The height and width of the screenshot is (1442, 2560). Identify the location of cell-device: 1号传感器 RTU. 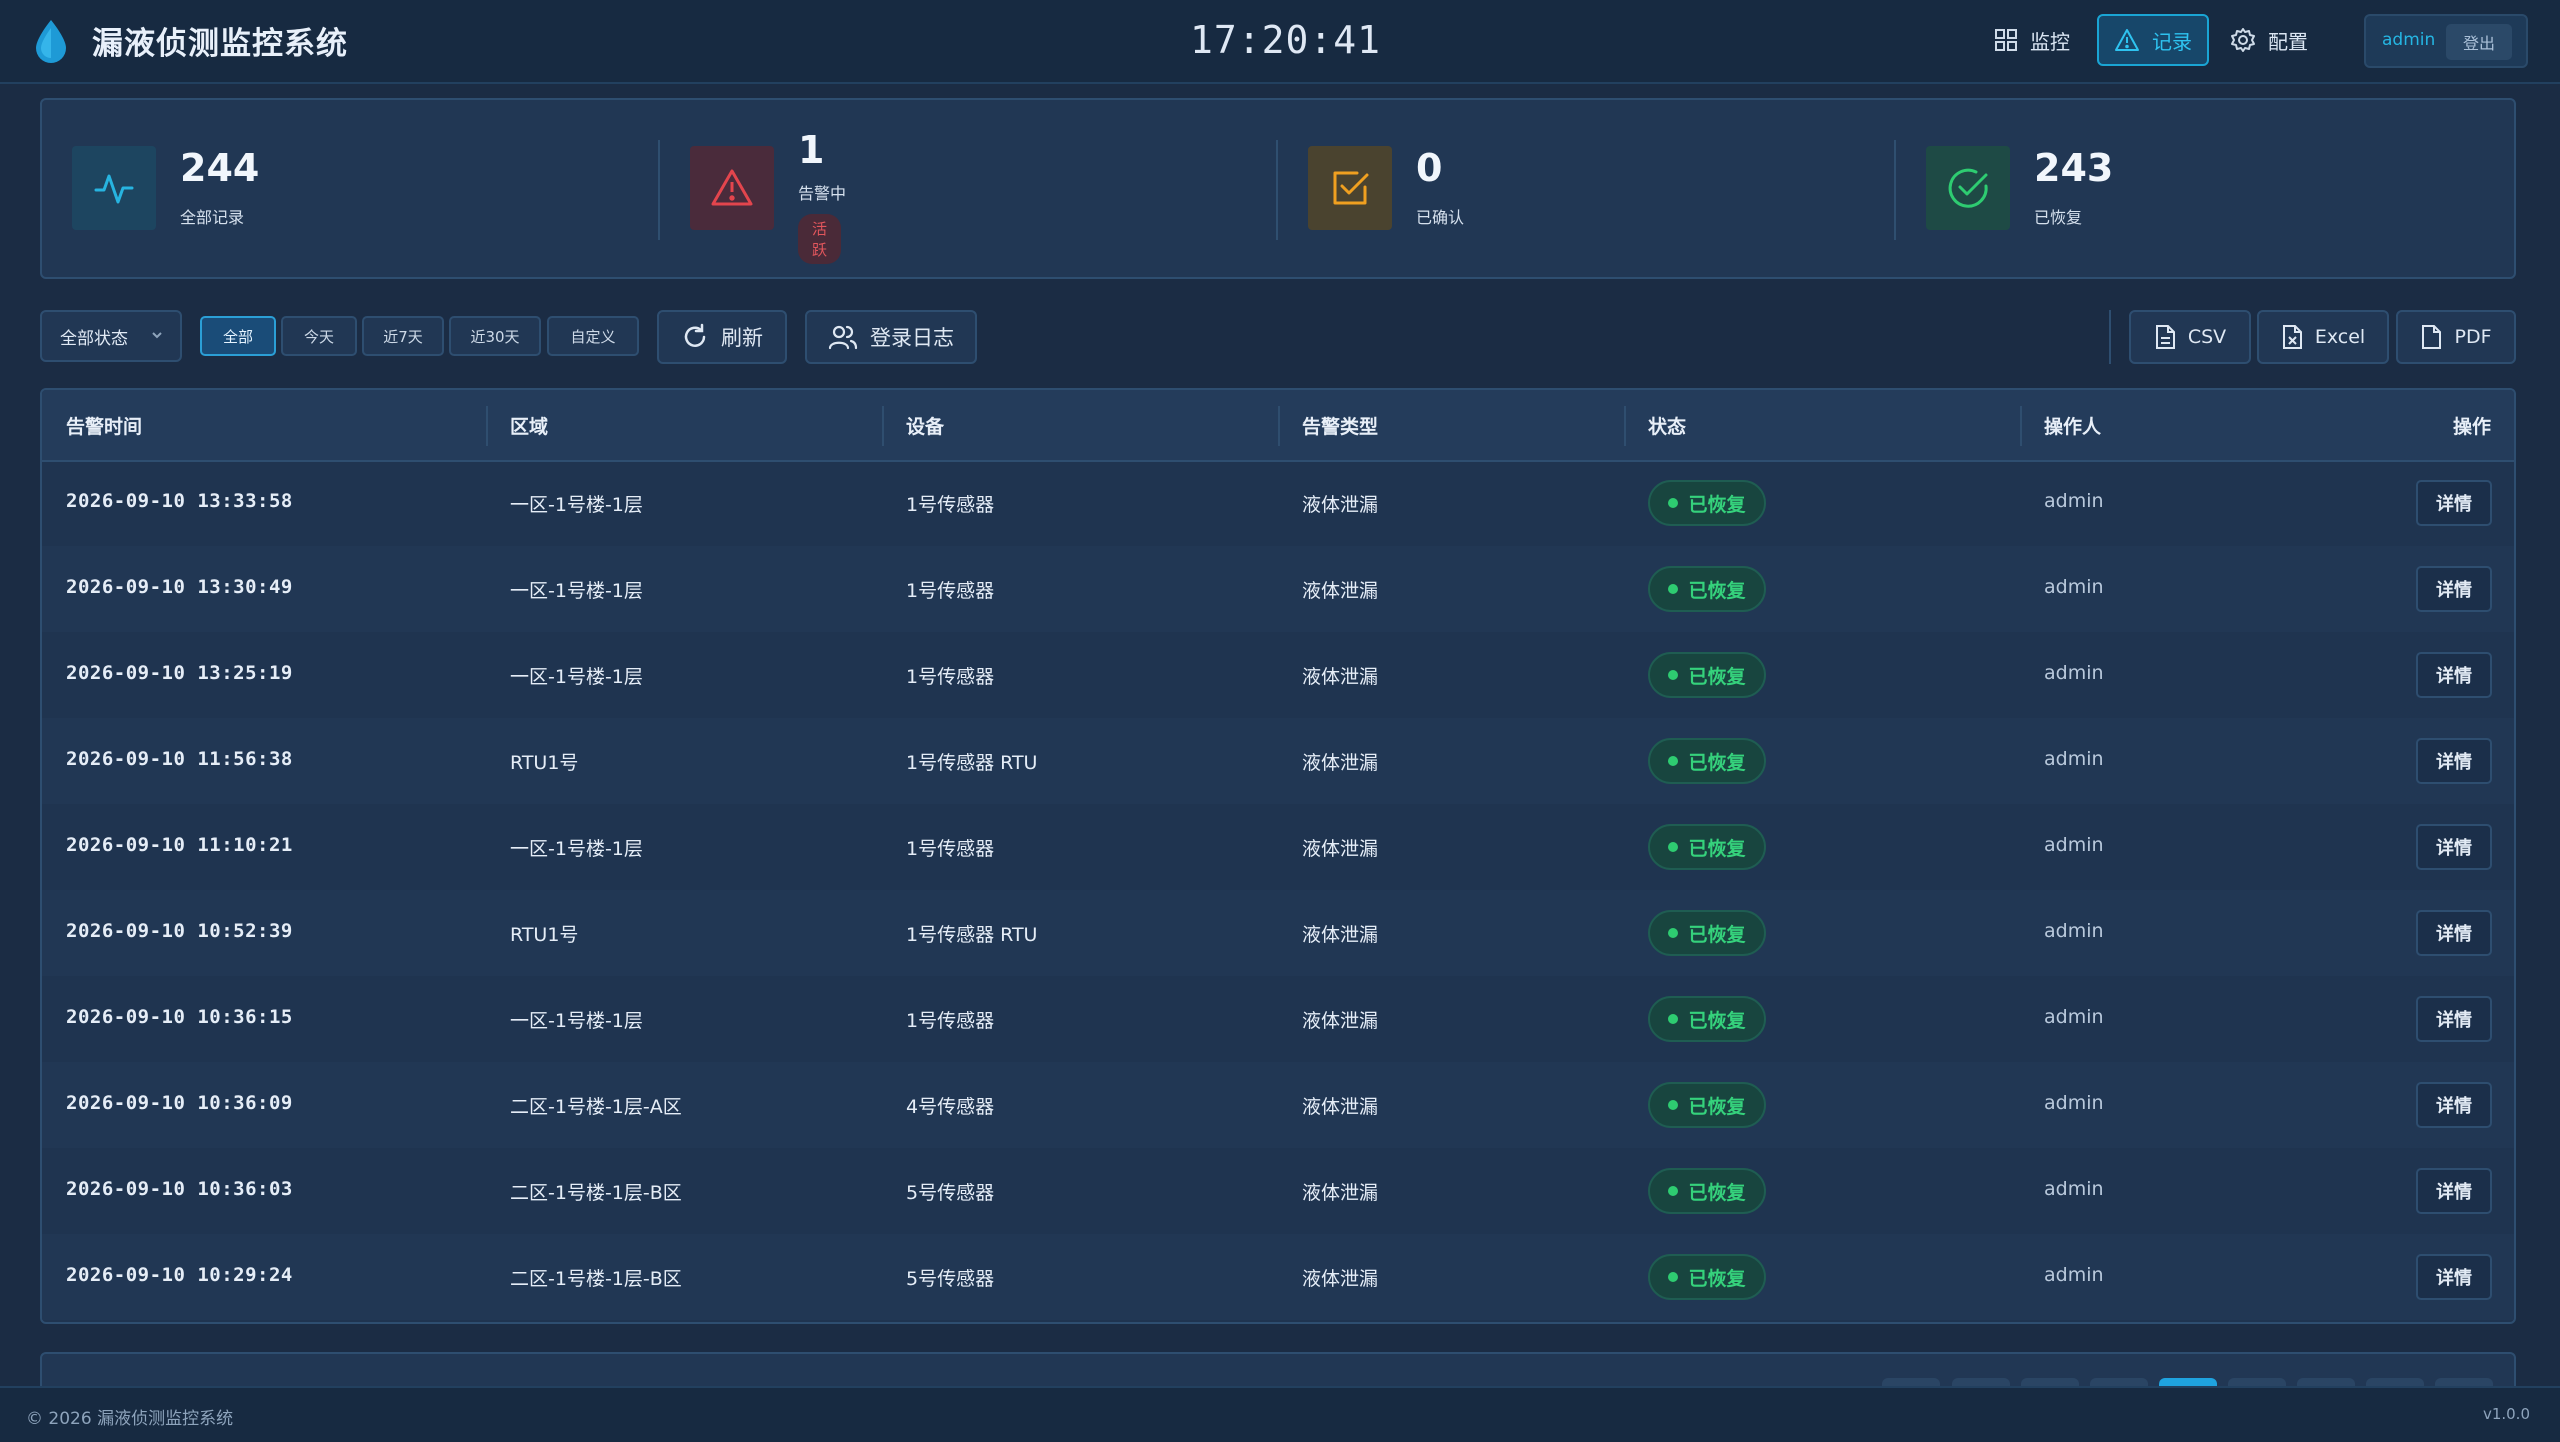
(972, 935).